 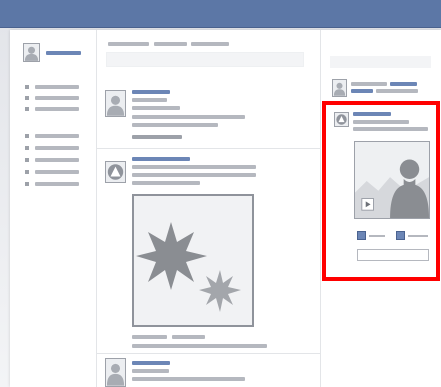 I want to click on profile-avatar, so click(x=31, y=52).